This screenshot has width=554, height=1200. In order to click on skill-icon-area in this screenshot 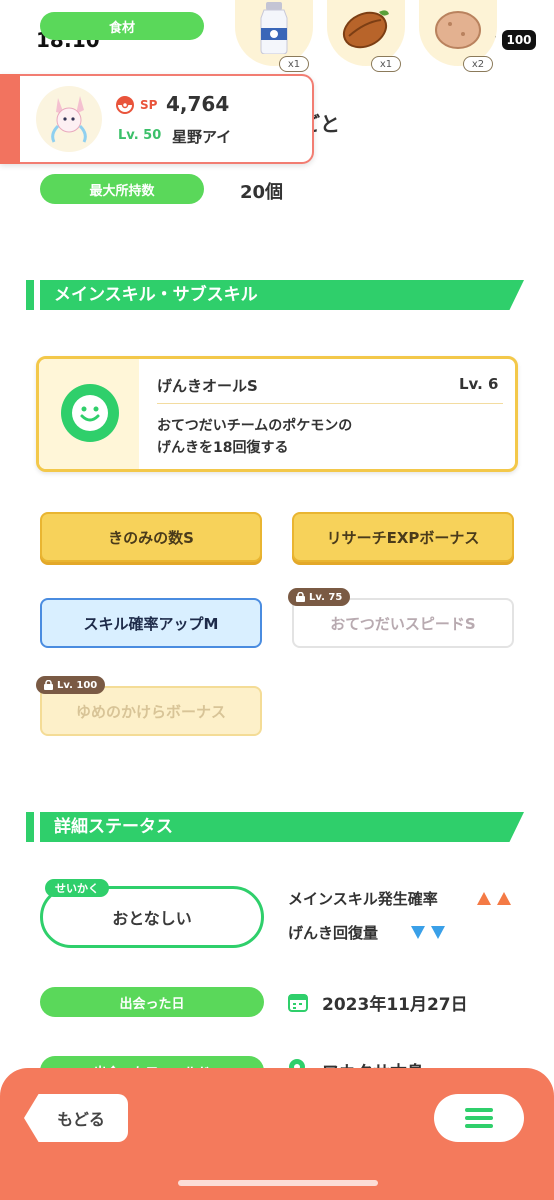, I will do `click(89, 414)`.